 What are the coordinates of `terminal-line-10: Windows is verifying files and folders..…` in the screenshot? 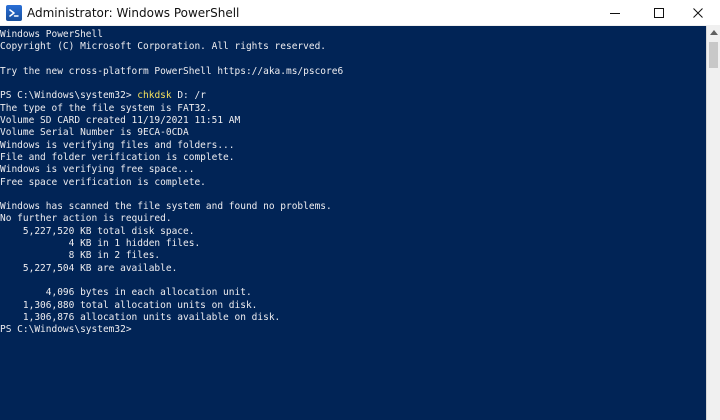 It's located at (117, 145).